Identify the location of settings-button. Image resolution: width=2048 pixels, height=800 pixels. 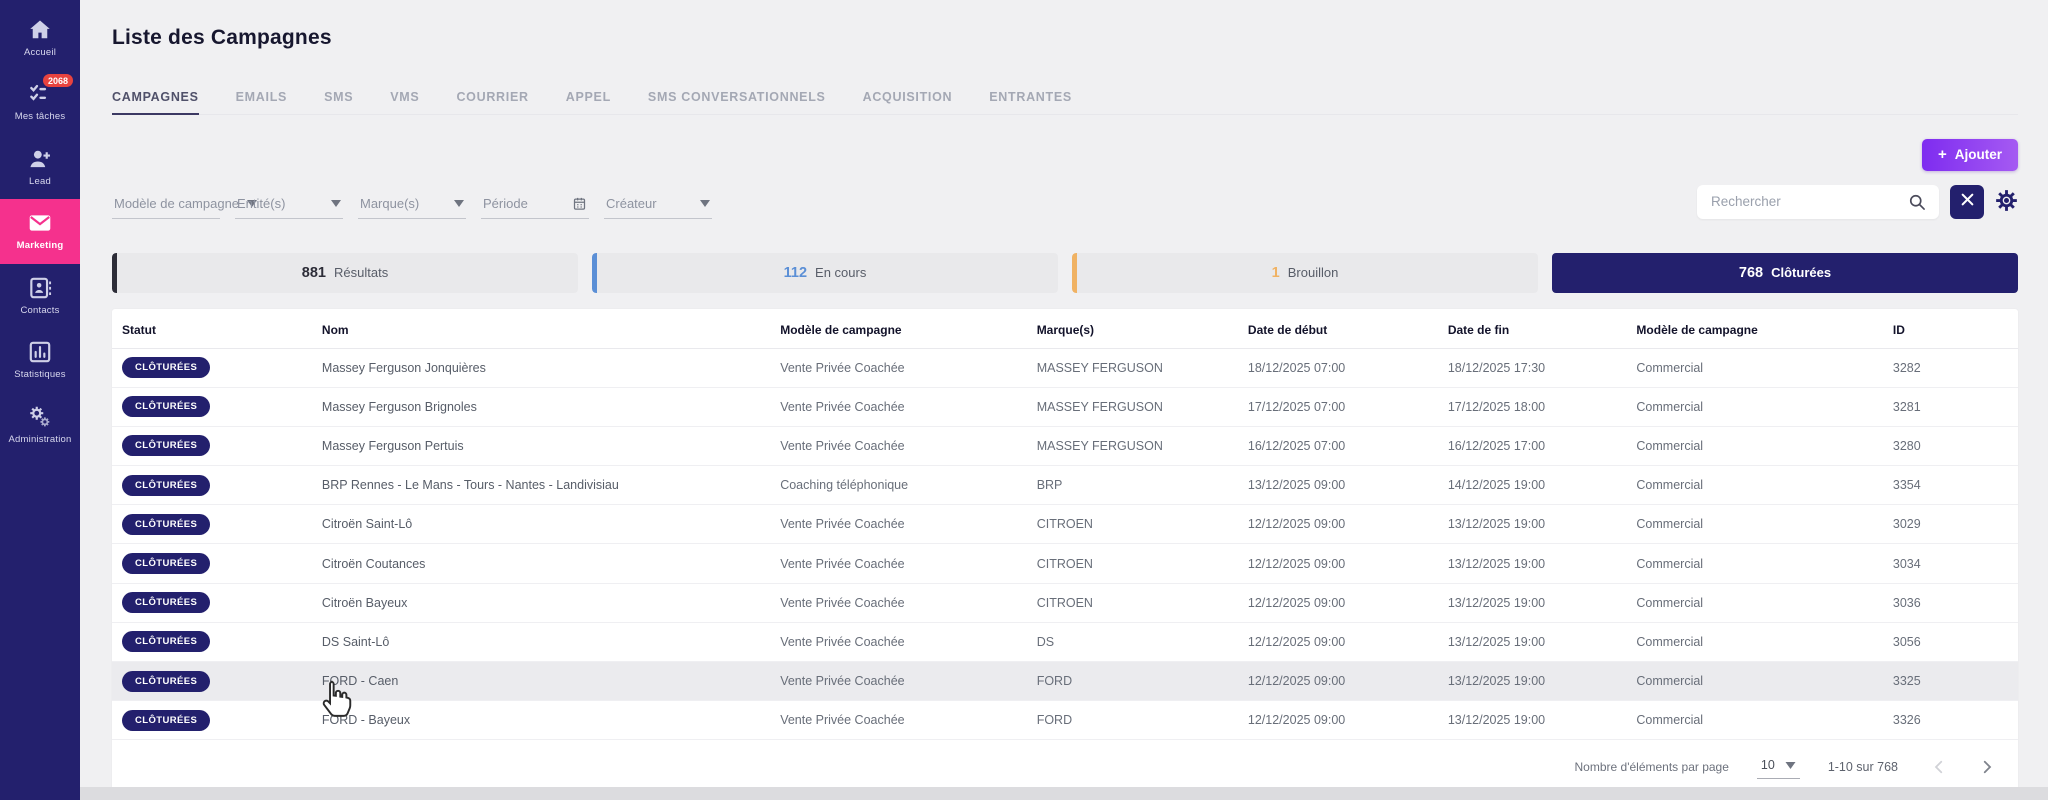
(2006, 202).